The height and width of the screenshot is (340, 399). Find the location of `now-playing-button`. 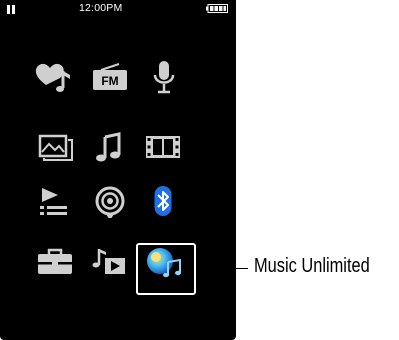

now-playing-button is located at coordinates (111, 263).